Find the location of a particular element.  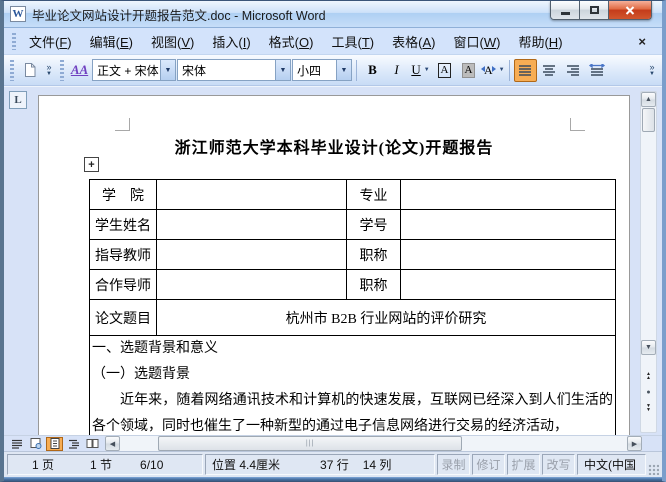

body-heading-2: （一）选题背景 is located at coordinates (352, 375).